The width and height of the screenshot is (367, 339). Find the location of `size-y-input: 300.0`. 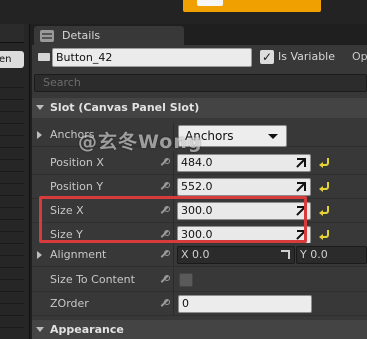

size-y-input: 300.0 is located at coordinates (244, 235).